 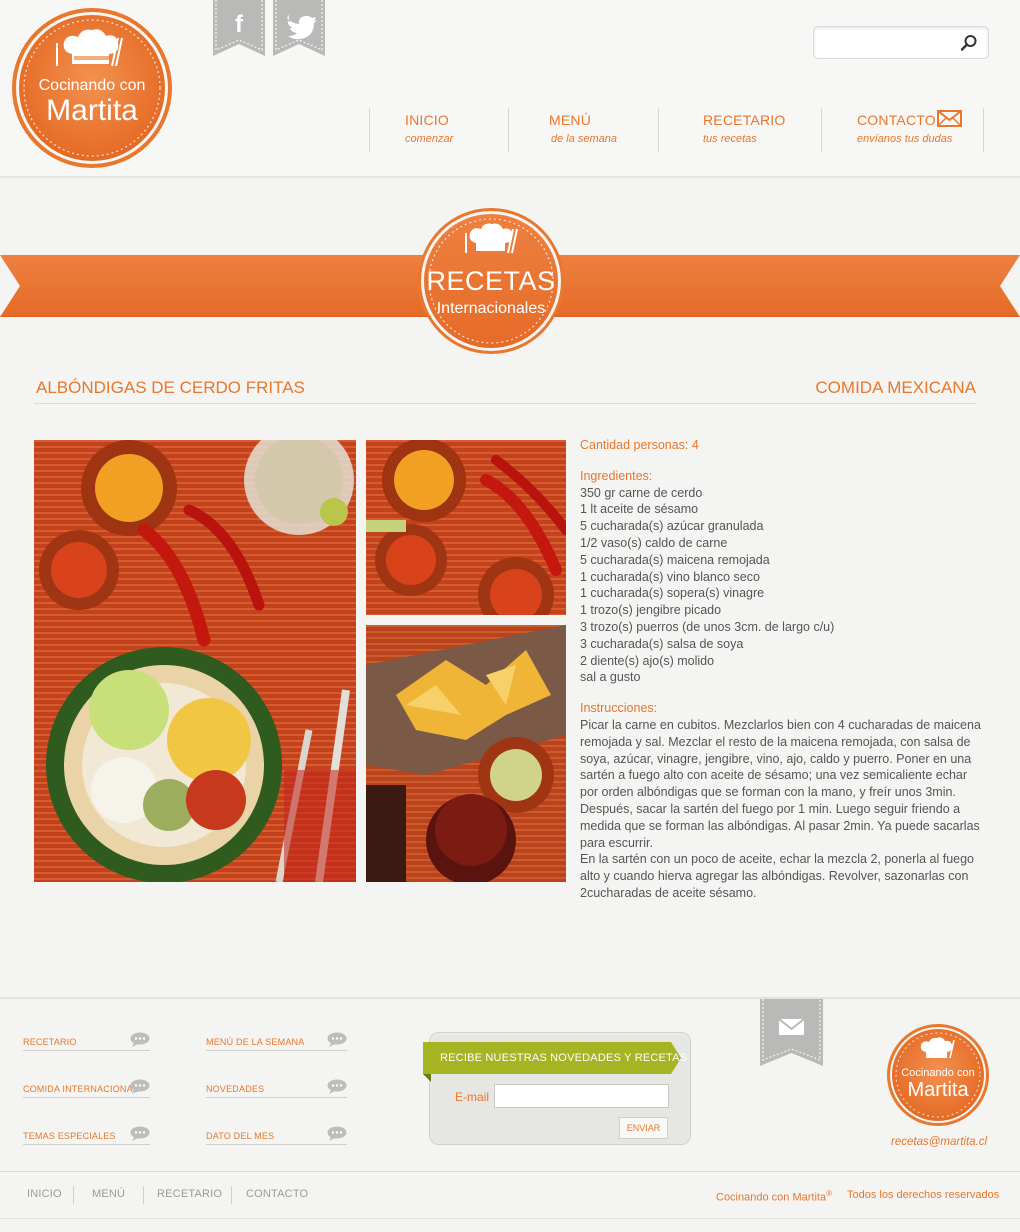 What do you see at coordinates (641, 492) in the screenshot?
I see `ingredient-item: 350 gr carne de cerdo` at bounding box center [641, 492].